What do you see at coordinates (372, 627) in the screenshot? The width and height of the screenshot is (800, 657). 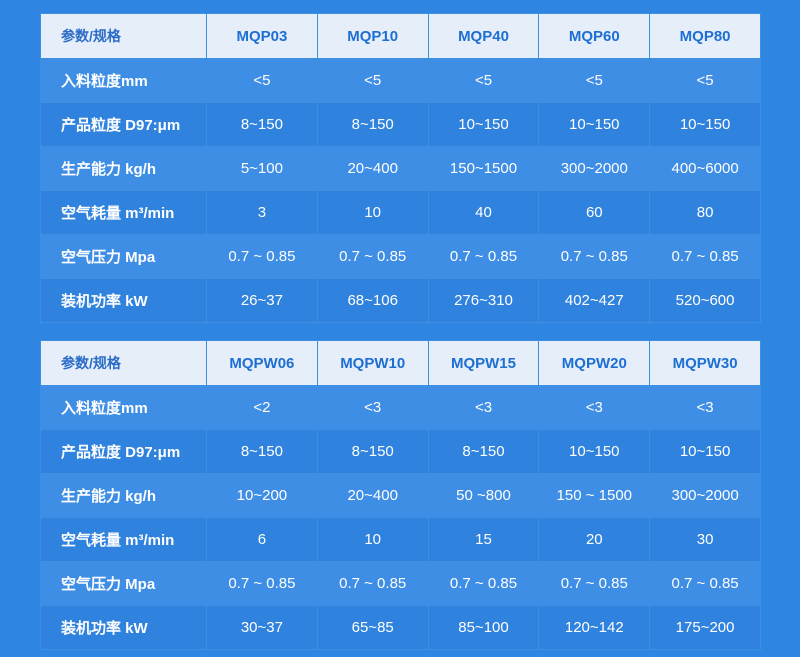 I see `table-cell: 65~85` at bounding box center [372, 627].